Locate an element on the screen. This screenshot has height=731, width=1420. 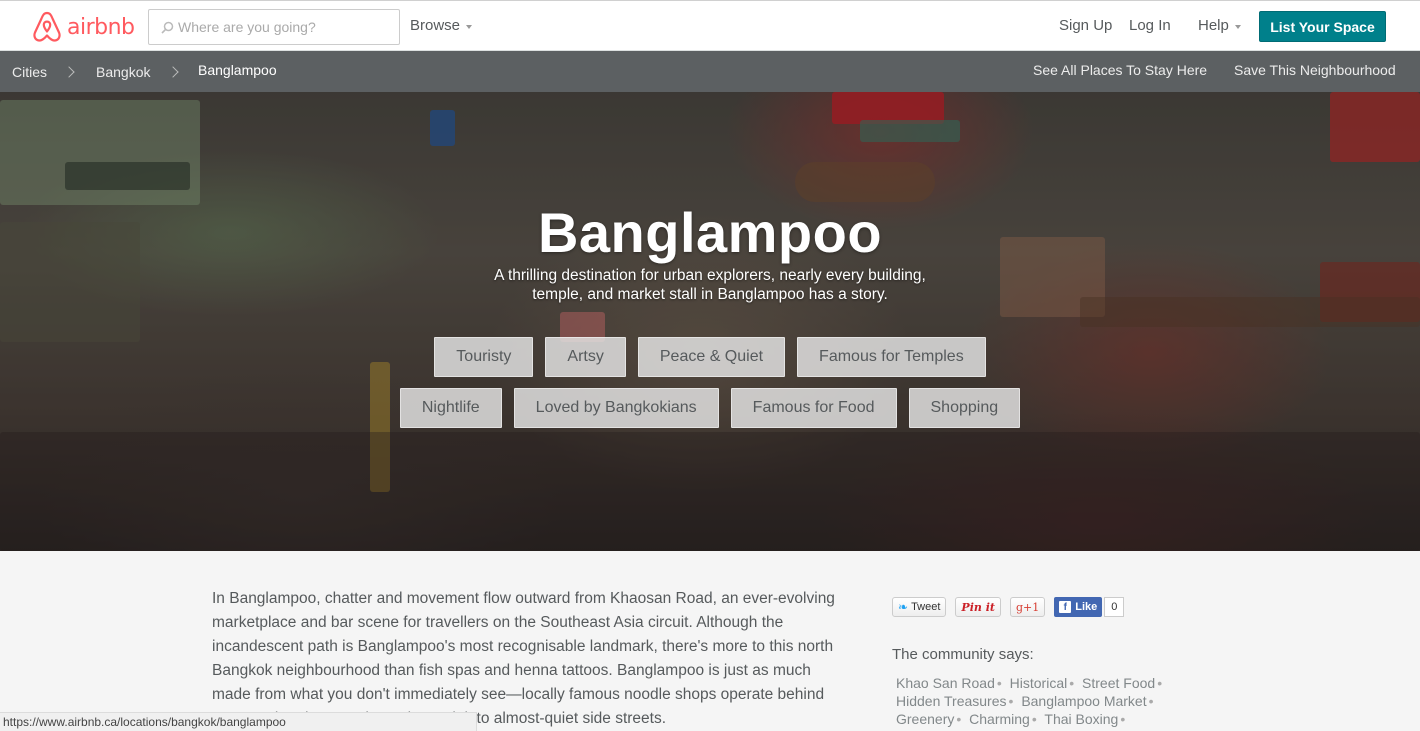
search-icon is located at coordinates (167, 27).